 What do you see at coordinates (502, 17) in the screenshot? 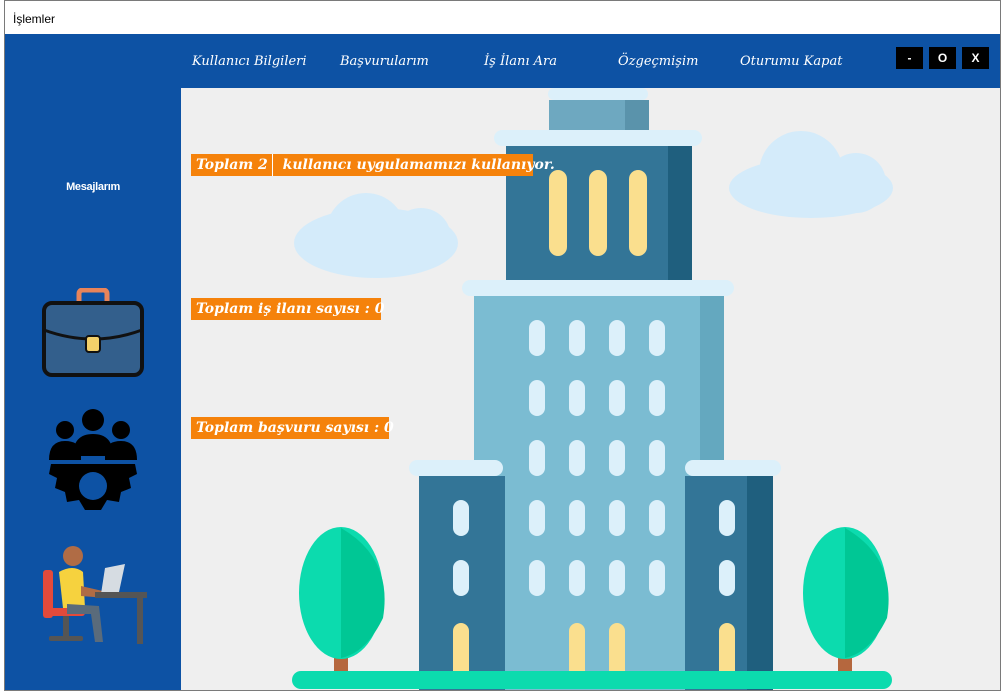
I see `title-bar: İşlemler` at bounding box center [502, 17].